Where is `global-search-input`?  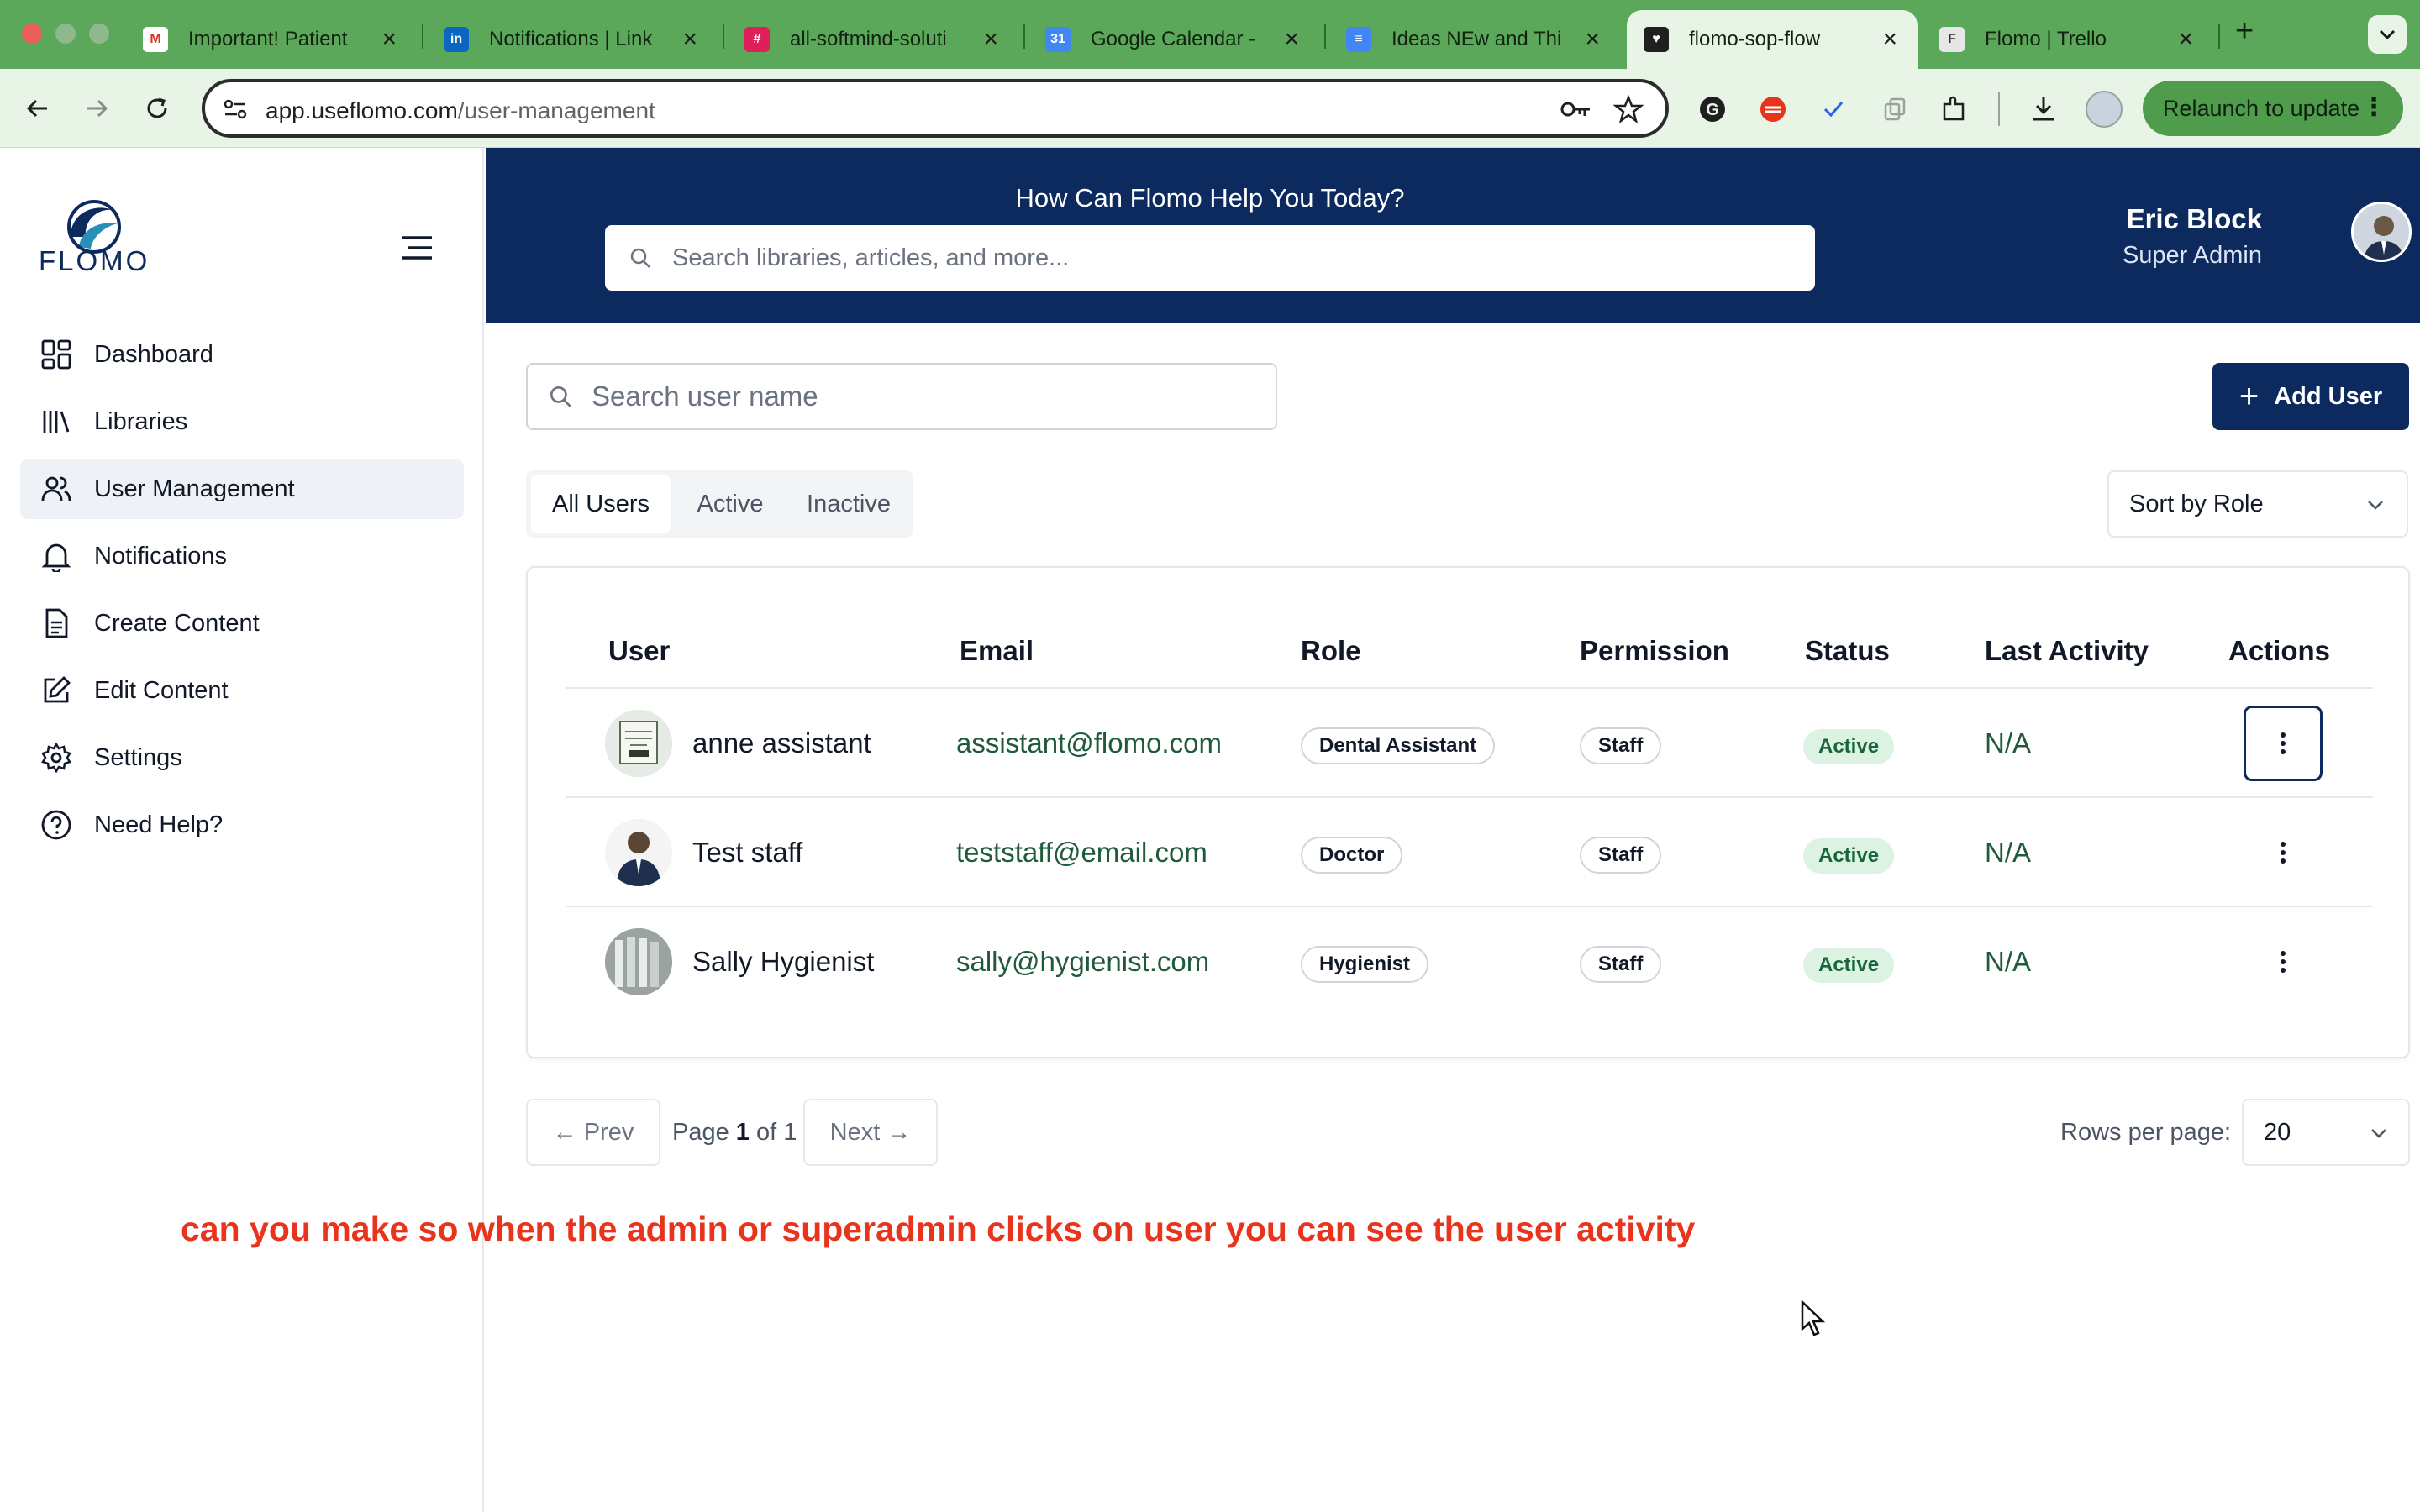
global-search-input is located at coordinates (1218, 258).